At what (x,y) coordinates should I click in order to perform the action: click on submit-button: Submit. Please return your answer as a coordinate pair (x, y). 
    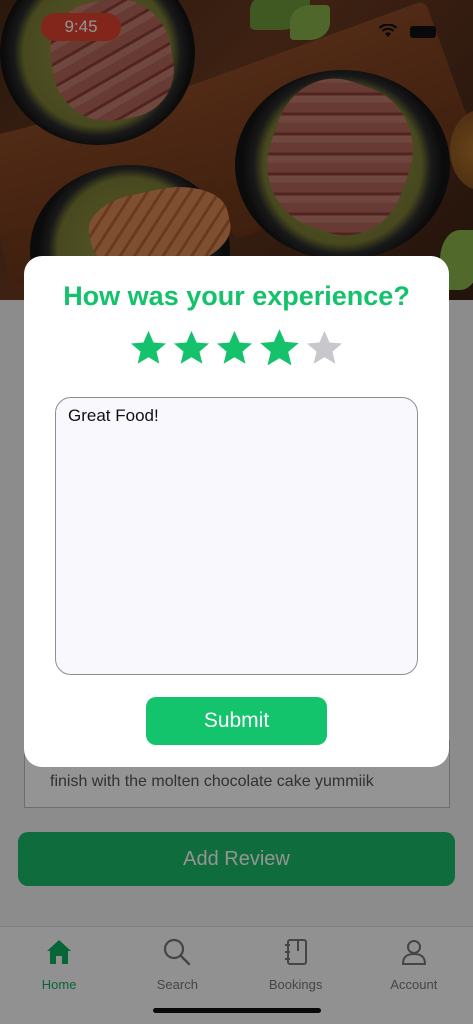
    Looking at the image, I should click on (236, 721).